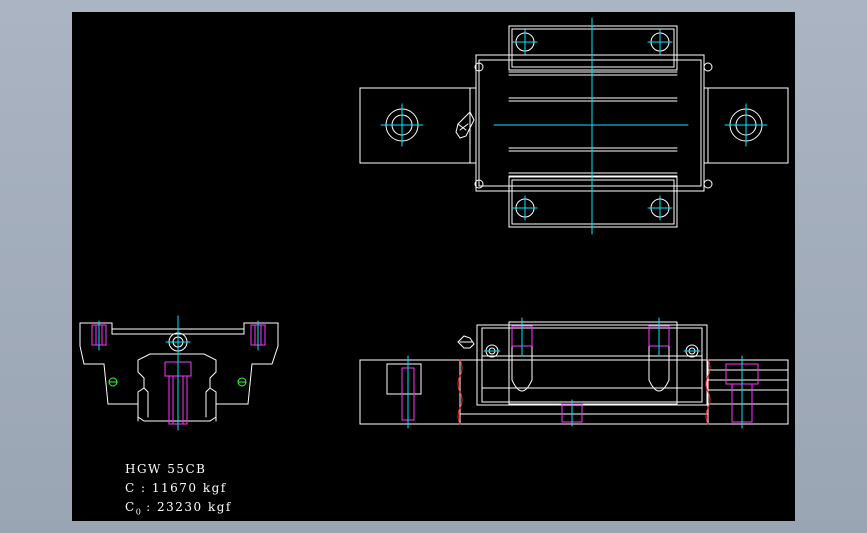  I want to click on grease-nipple-top, so click(465, 125).